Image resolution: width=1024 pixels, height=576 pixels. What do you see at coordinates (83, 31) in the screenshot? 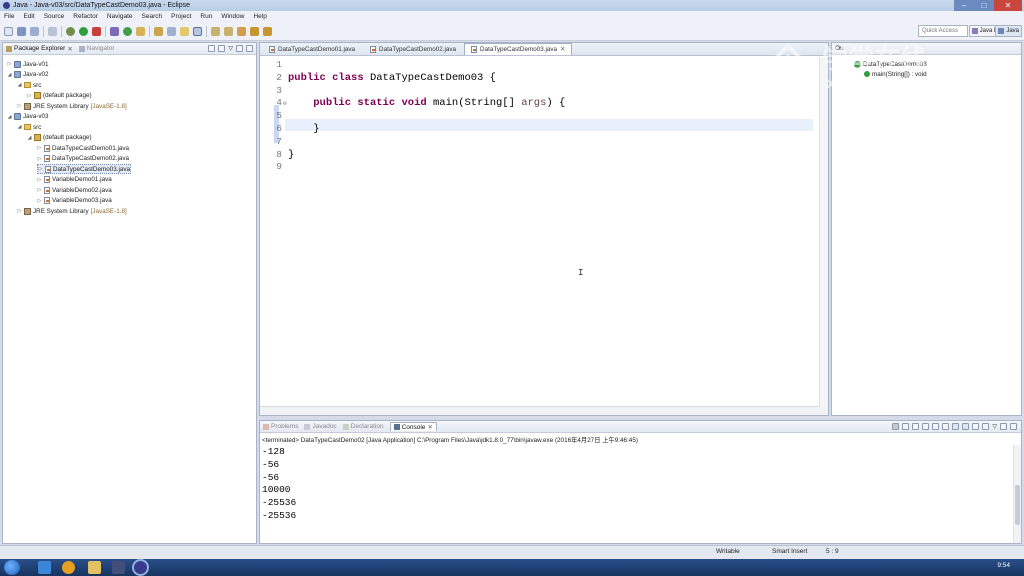
I see `run-icon` at bounding box center [83, 31].